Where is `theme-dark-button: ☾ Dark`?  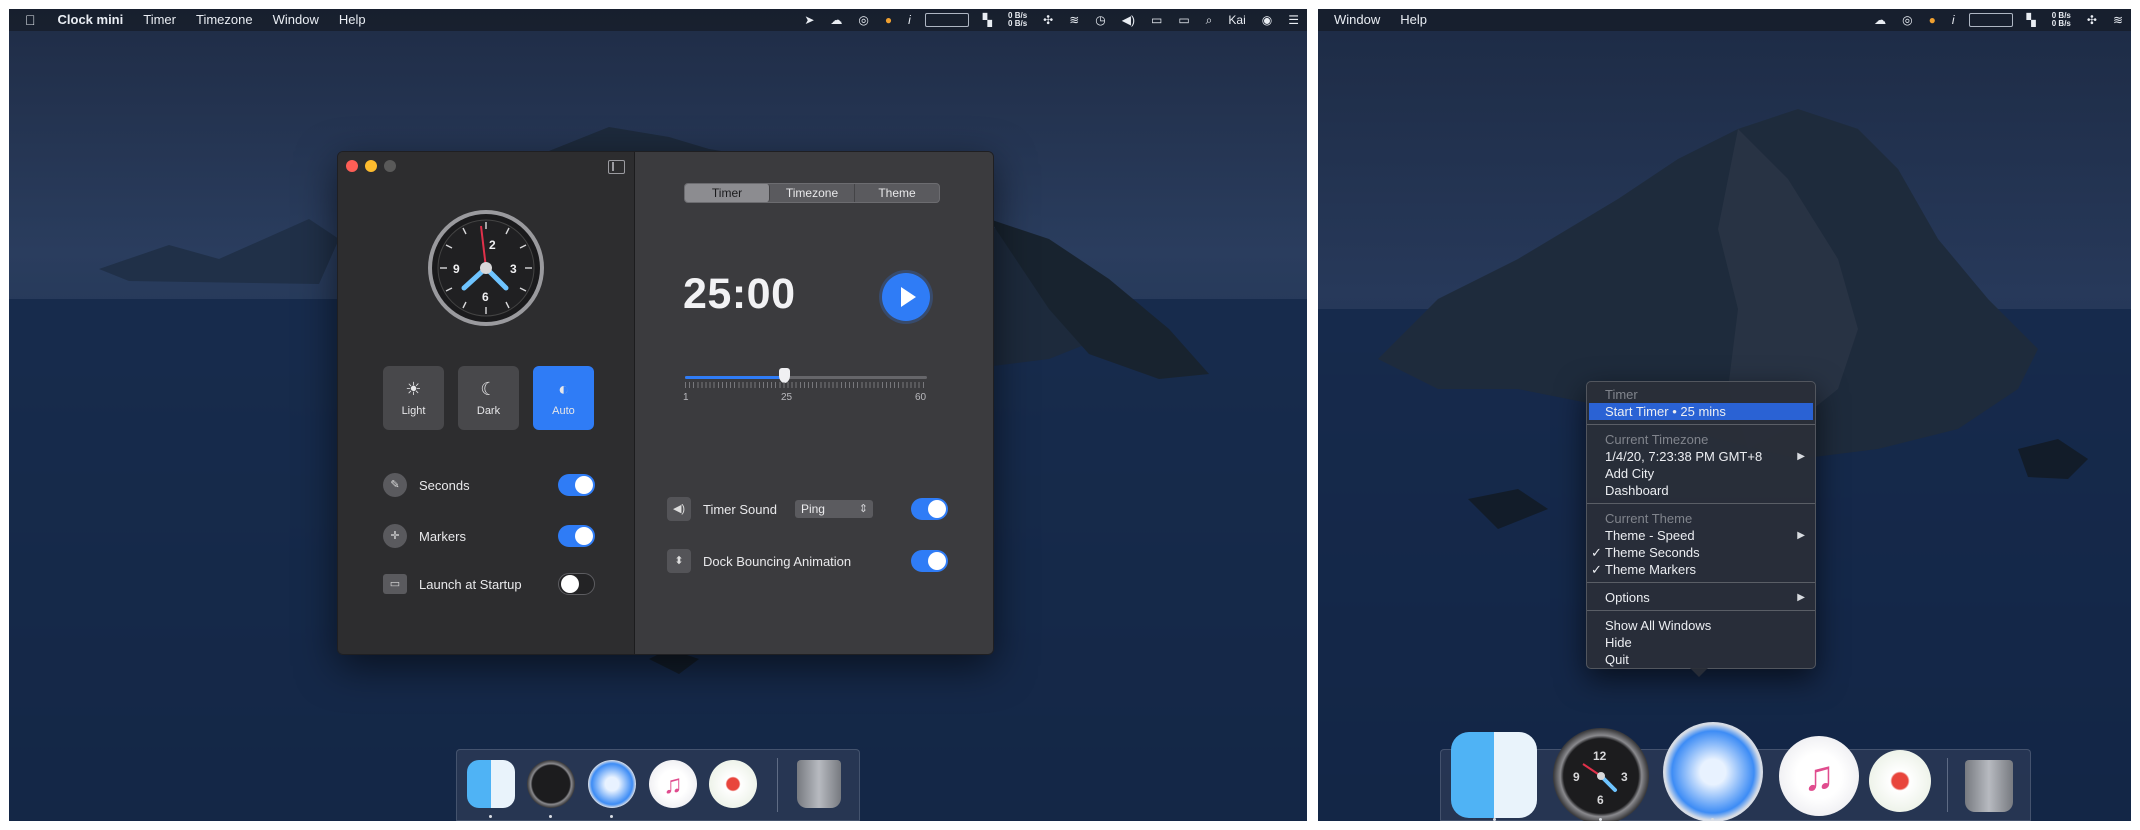 theme-dark-button: ☾ Dark is located at coordinates (488, 398).